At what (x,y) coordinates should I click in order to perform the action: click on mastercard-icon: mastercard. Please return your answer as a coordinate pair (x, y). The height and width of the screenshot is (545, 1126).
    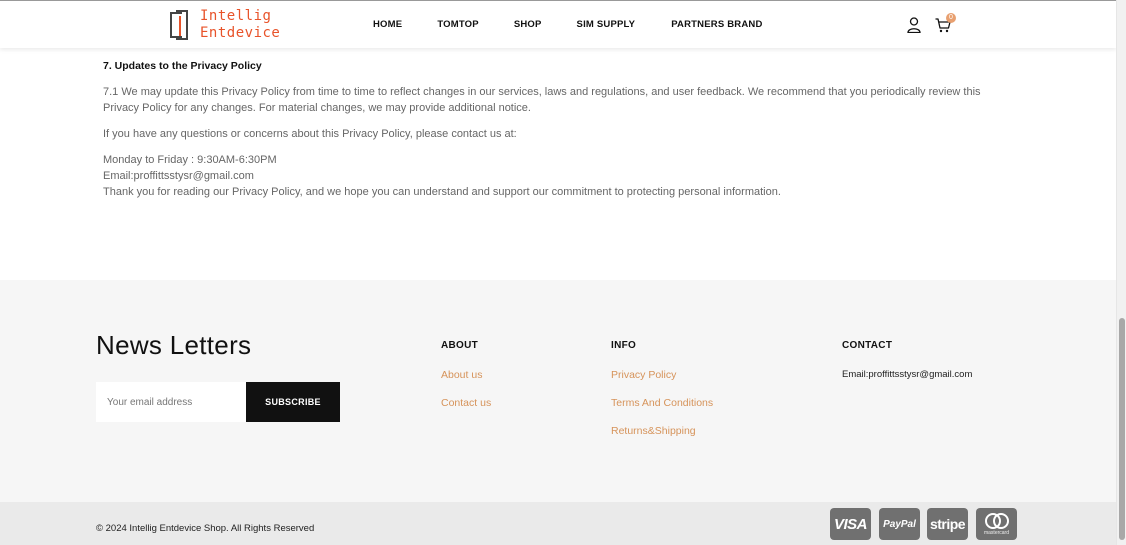
    Looking at the image, I should click on (996, 524).